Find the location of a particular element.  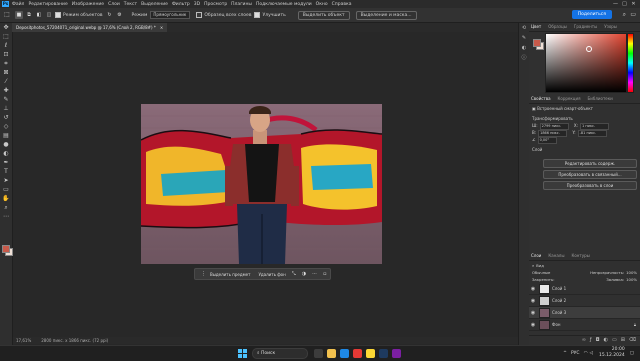

color-field is located at coordinates (586, 63).